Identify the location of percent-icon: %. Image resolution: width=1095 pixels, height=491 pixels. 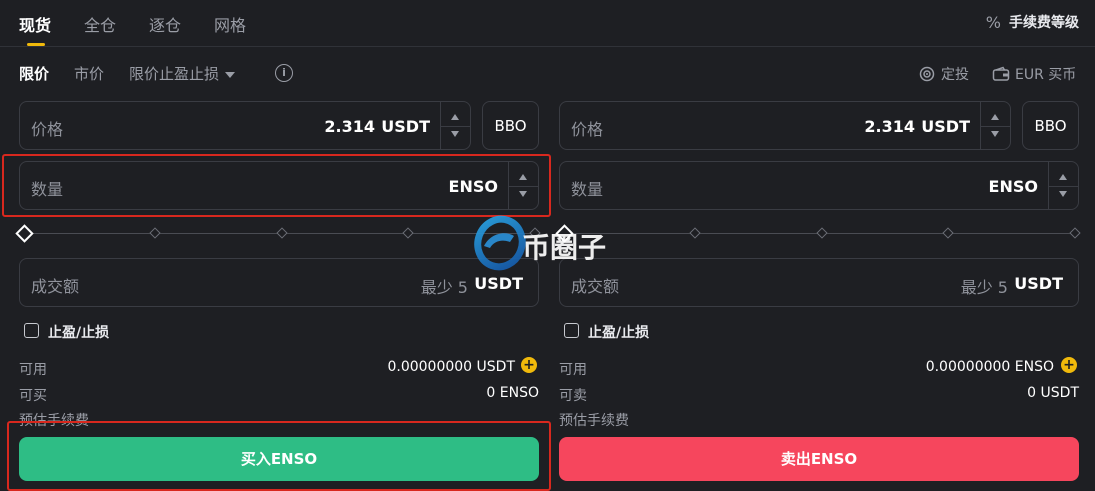
(993, 22).